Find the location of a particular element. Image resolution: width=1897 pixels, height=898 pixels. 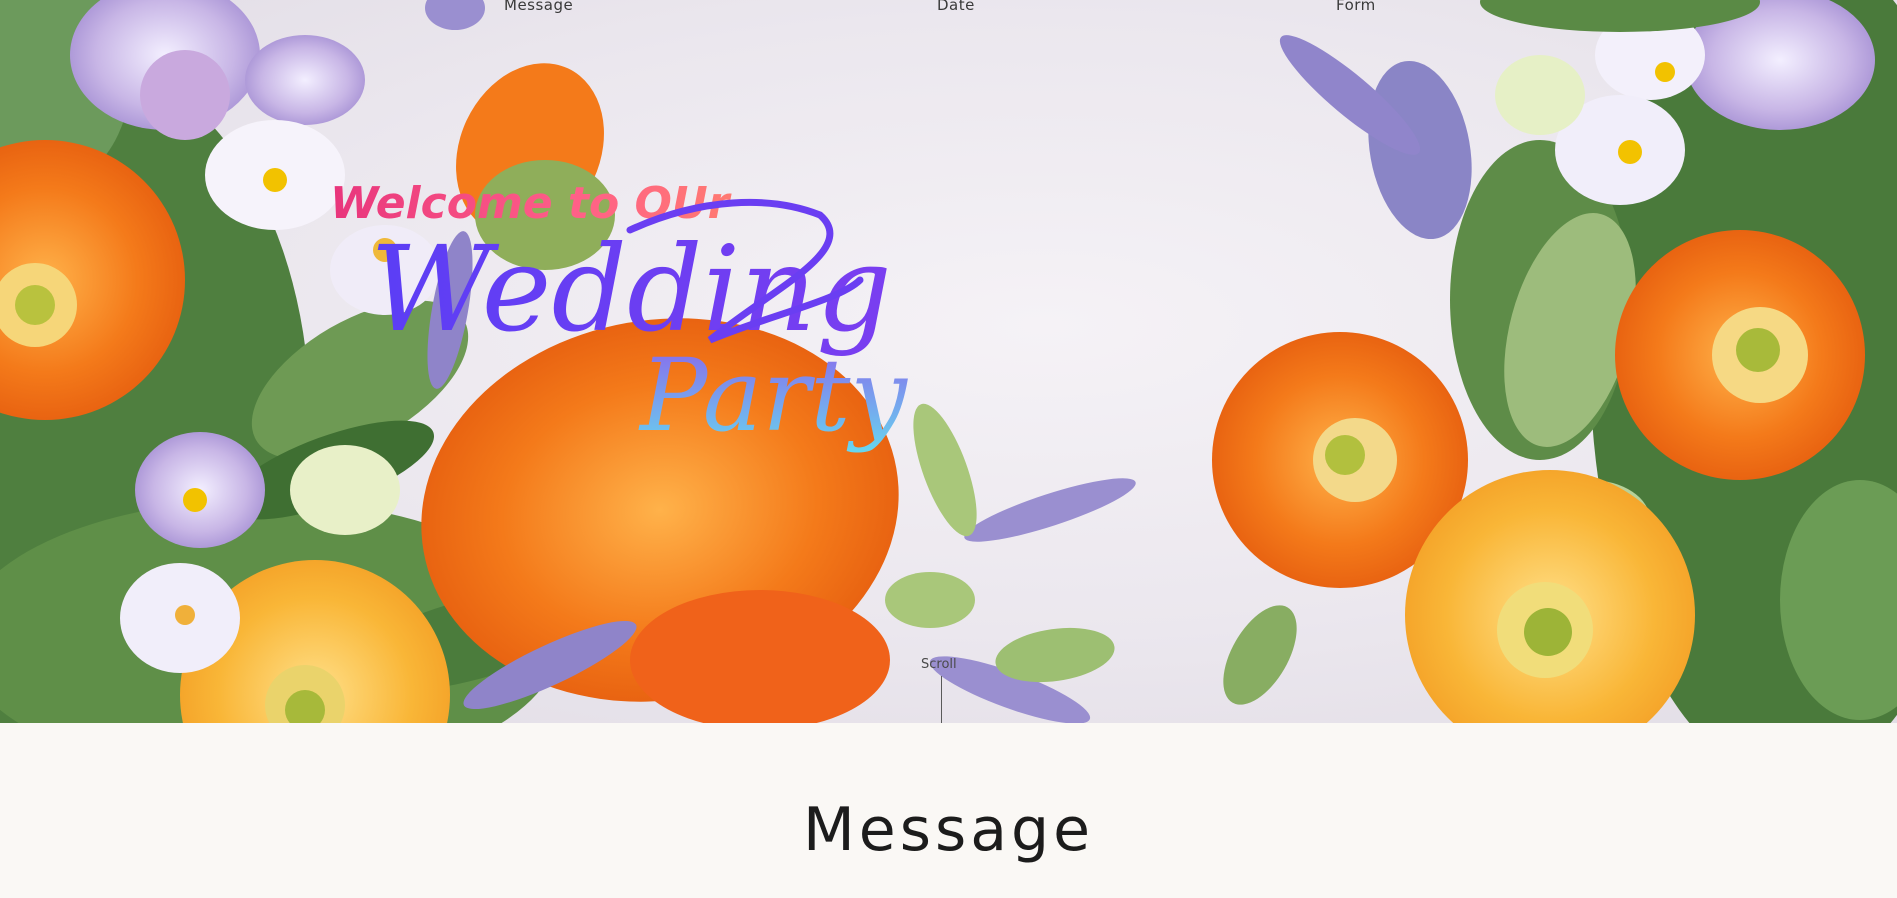

scroll-indicator-label: Scroll is located at coordinates (939, 664).